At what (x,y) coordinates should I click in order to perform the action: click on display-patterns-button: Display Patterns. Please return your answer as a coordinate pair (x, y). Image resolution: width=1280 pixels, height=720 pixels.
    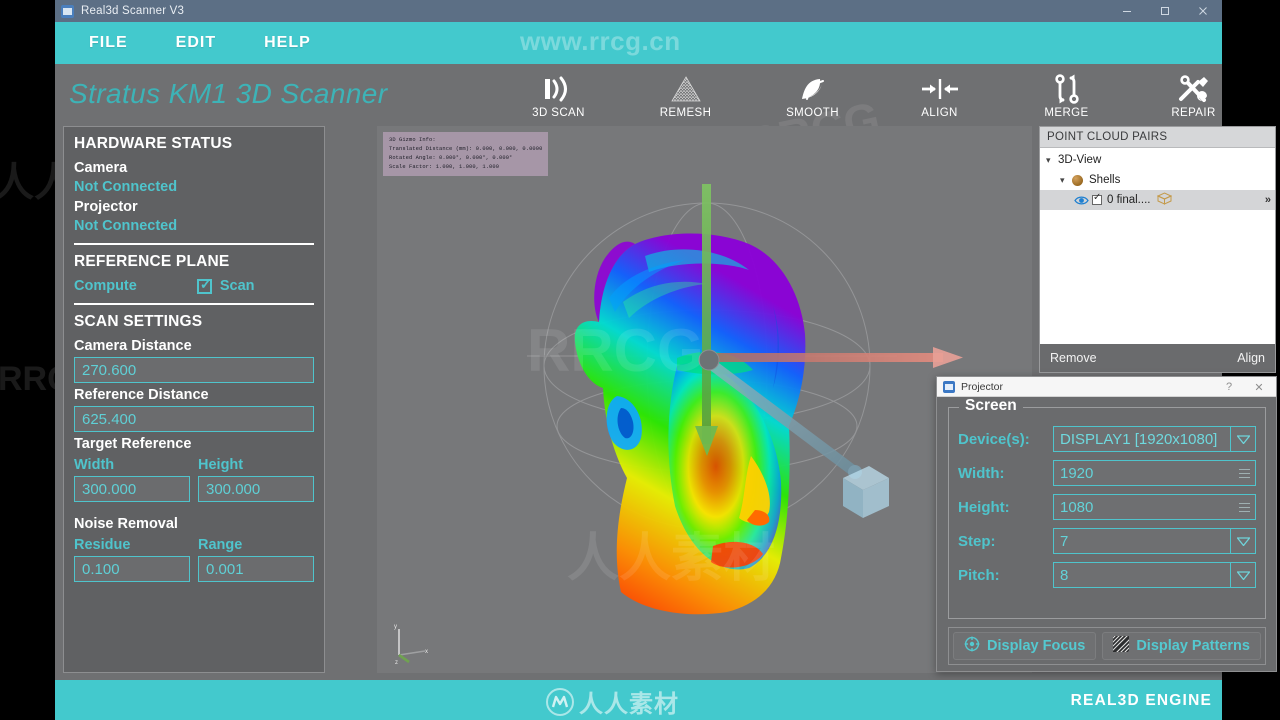
    Looking at the image, I should click on (1181, 646).